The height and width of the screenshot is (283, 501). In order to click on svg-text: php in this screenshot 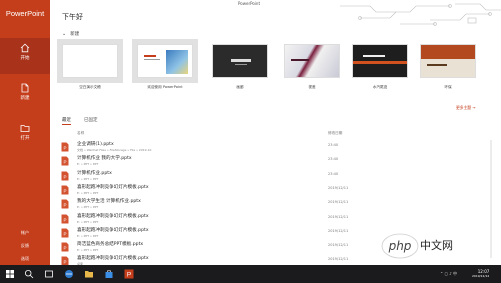, I will do `click(400, 246)`.